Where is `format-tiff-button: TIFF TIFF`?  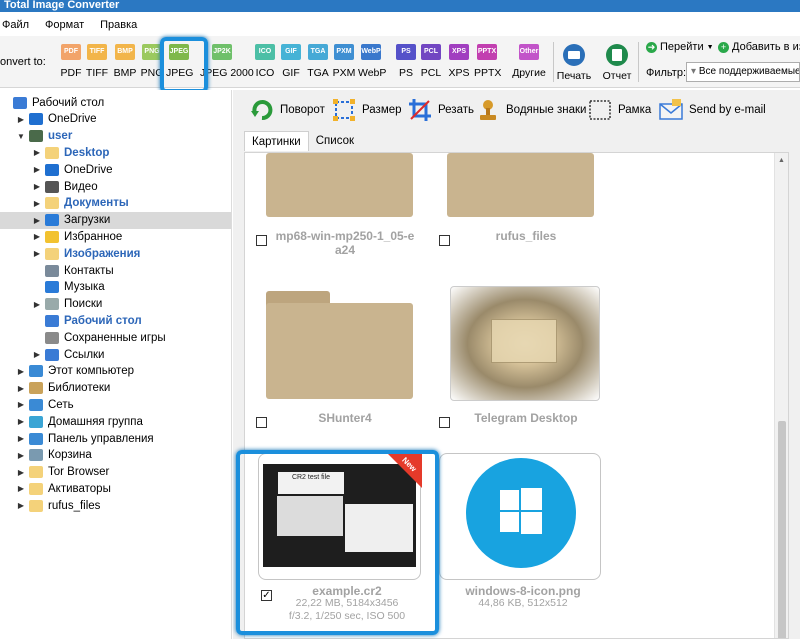 format-tiff-button: TIFF TIFF is located at coordinates (97, 59).